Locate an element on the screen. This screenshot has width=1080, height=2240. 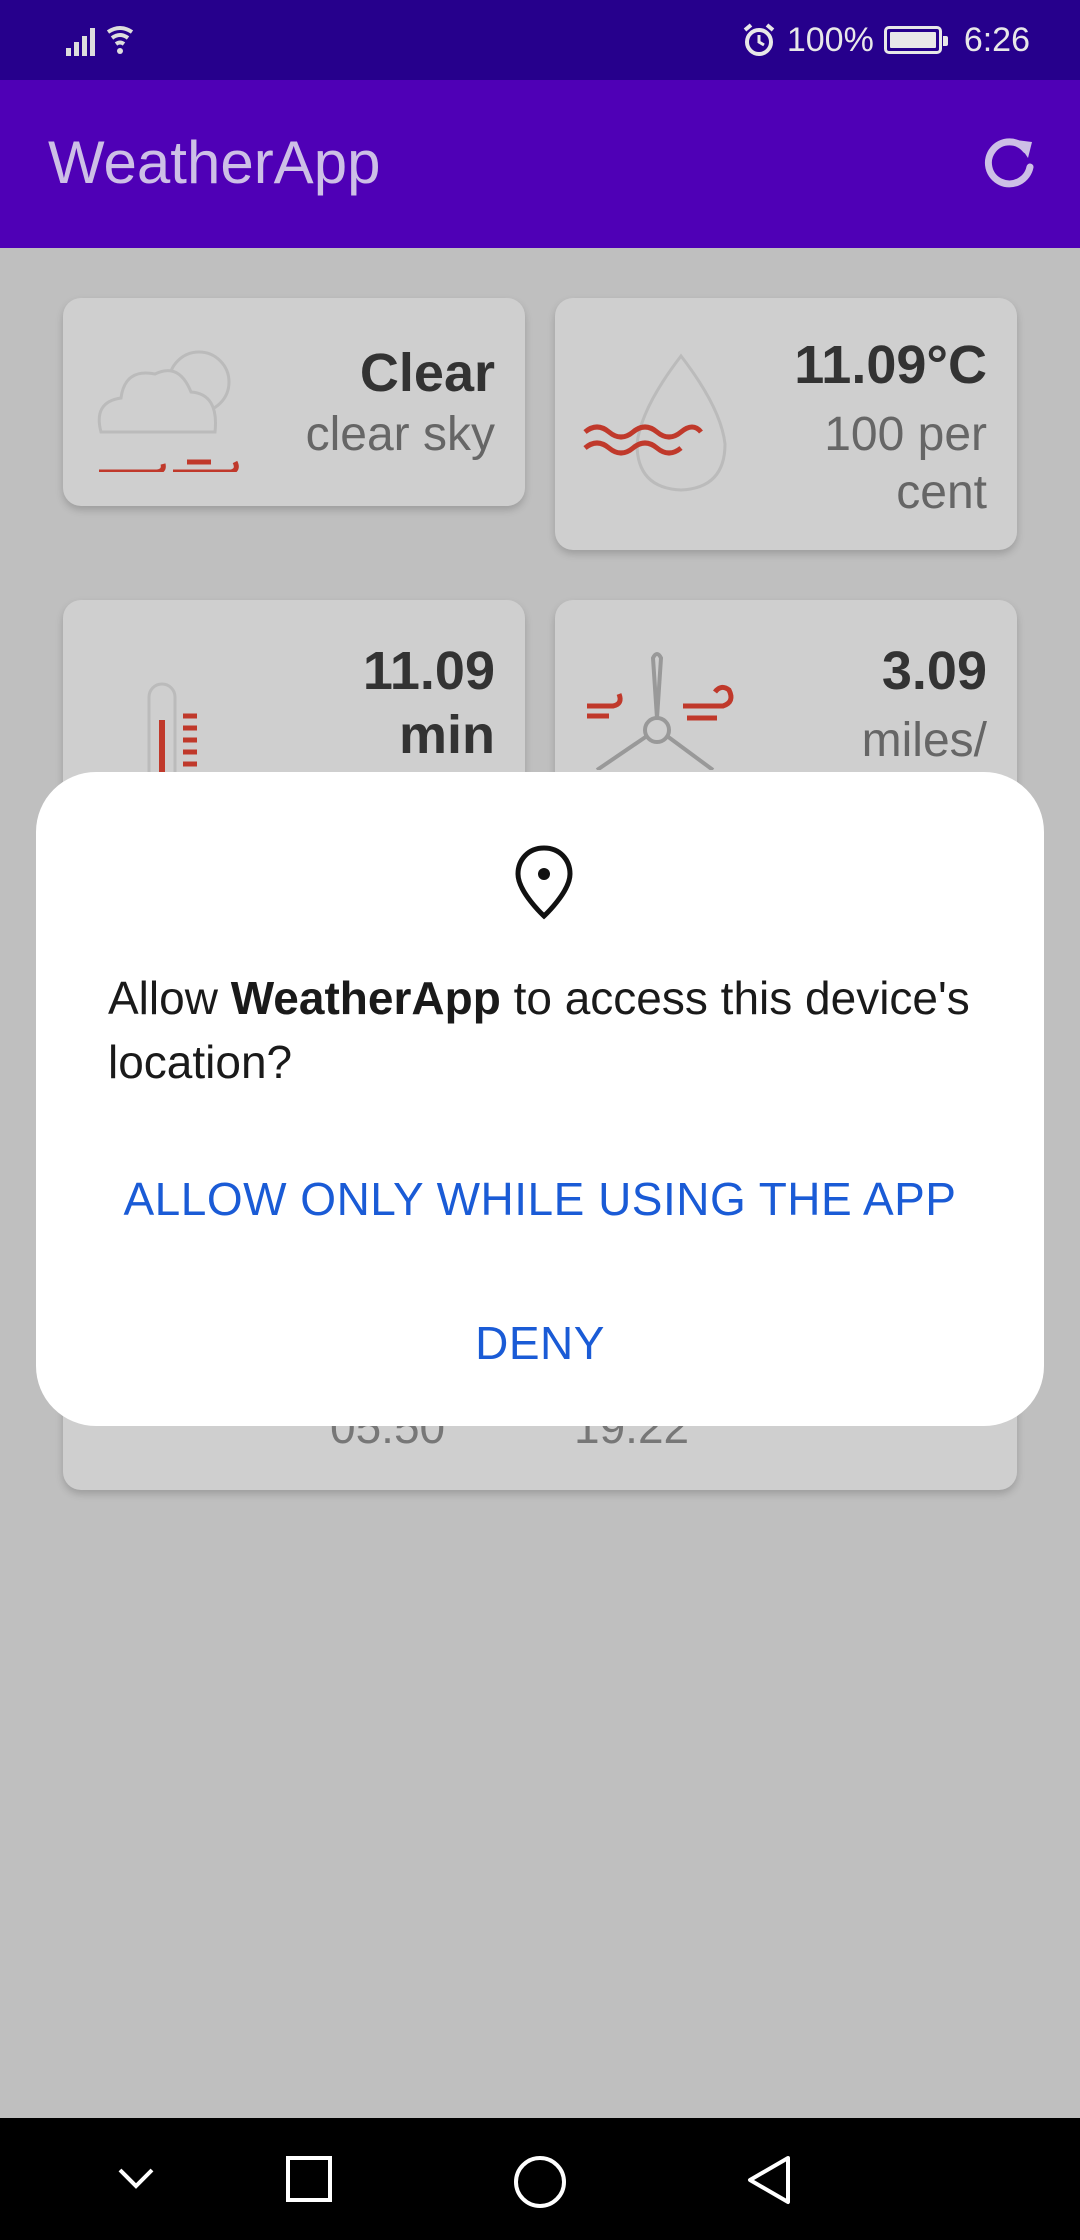
temperature-label: min is located at coordinates (446, 735).